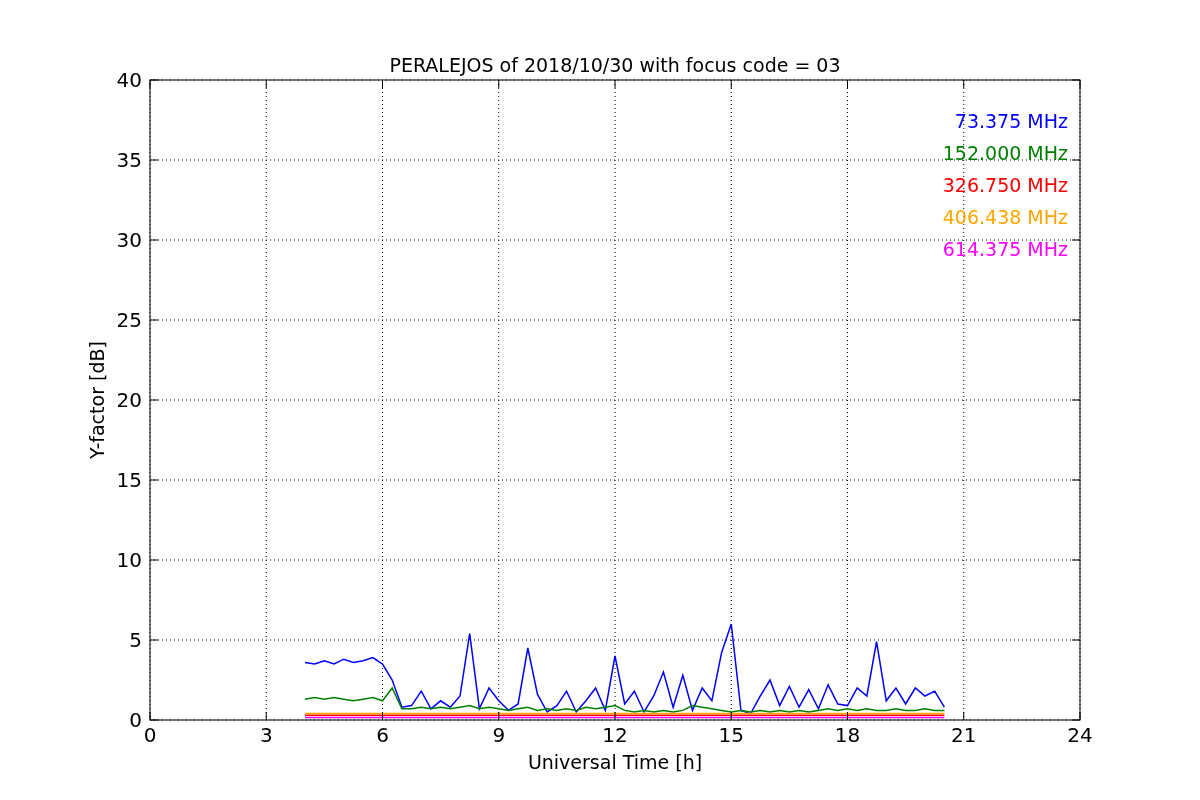 This screenshot has height=800, width=1200. I want to click on tick-label: 20, so click(129, 400).